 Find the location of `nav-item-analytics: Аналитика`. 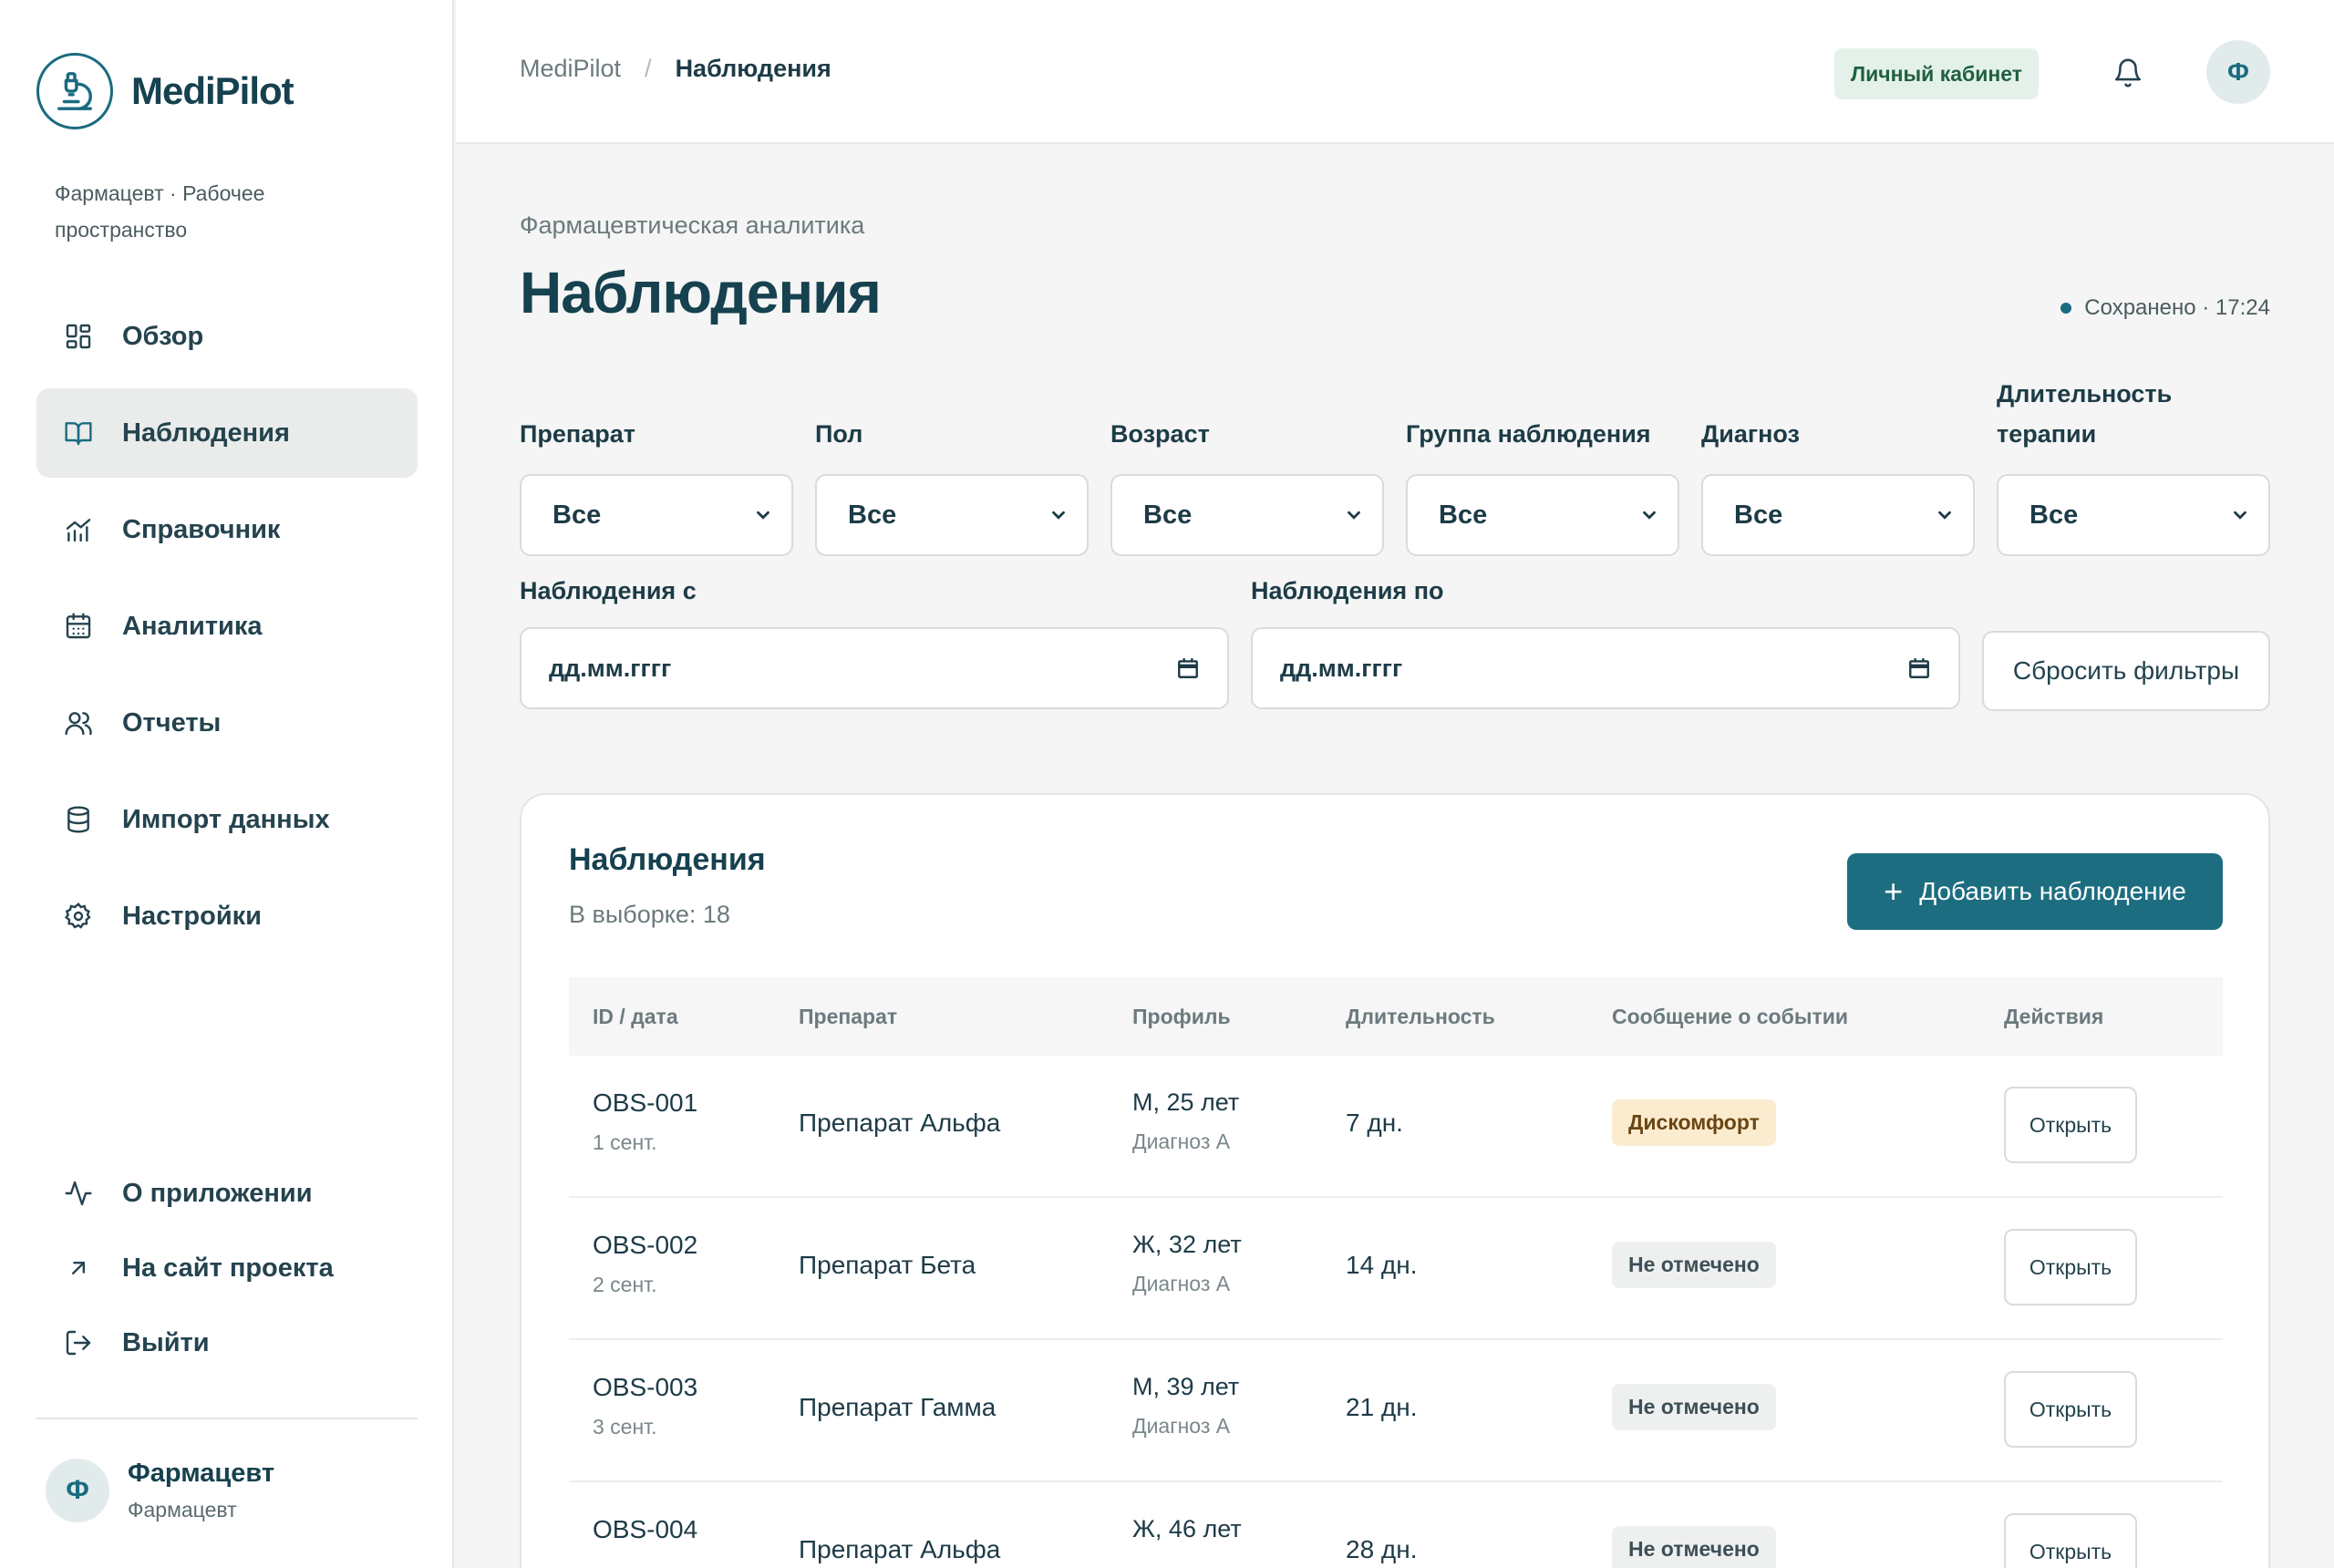

nav-item-analytics: Аналитика is located at coordinates (227, 626).